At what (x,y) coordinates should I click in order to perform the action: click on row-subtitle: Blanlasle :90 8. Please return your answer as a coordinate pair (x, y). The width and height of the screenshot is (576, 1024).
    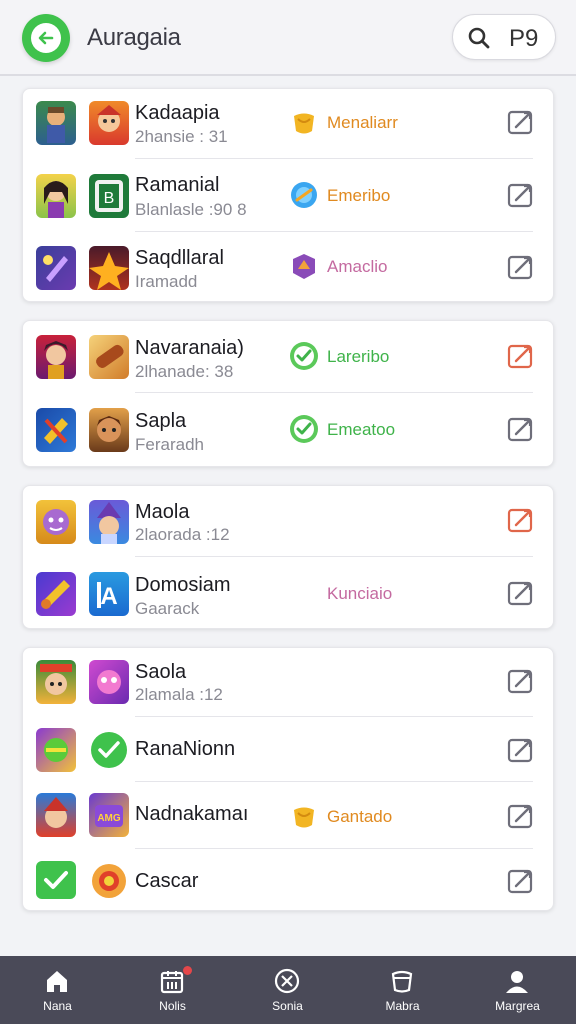
    Looking at the image, I should click on (191, 209).